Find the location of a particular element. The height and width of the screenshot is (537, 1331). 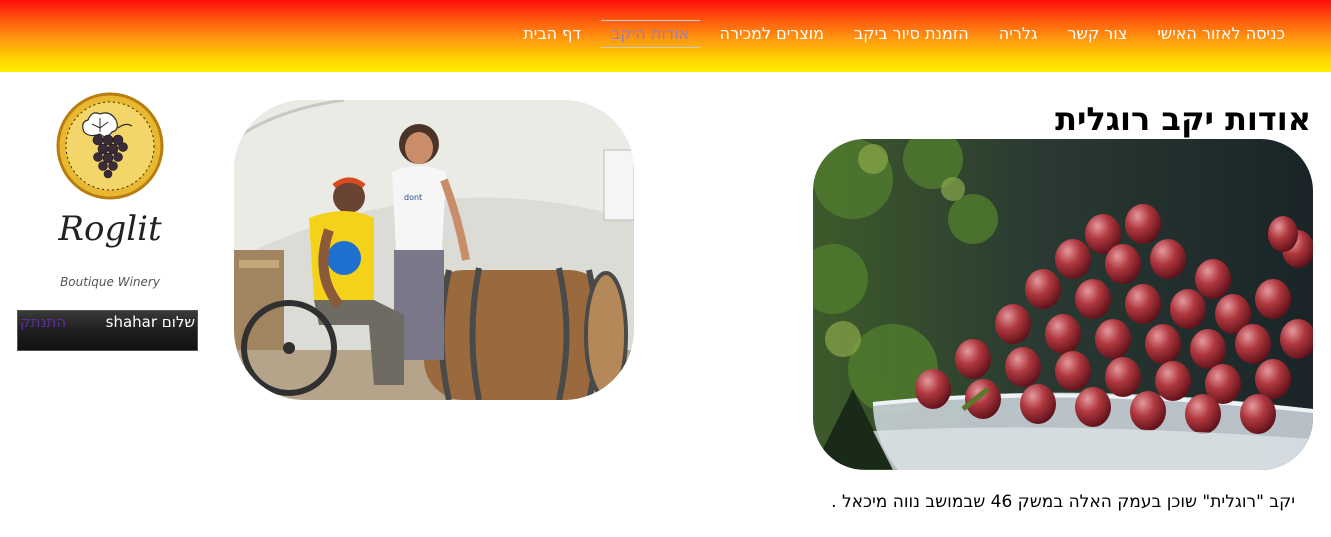

user-greeting-bar: שלום shahar התנתק is located at coordinates (107, 330).